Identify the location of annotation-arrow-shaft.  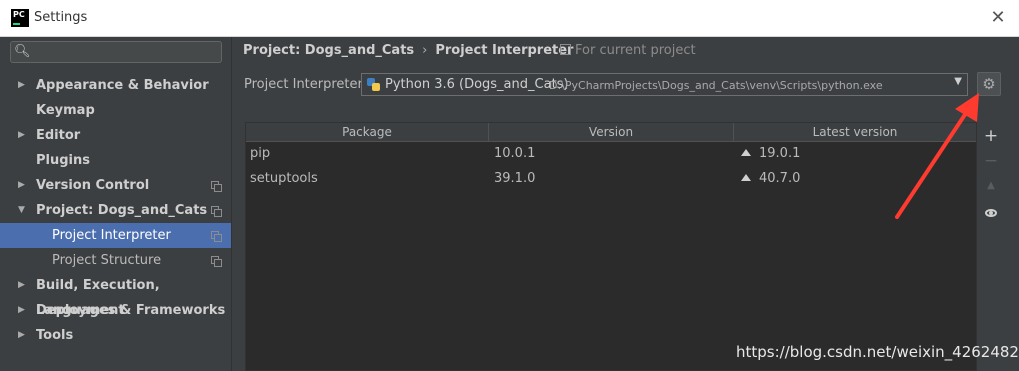
(932, 163).